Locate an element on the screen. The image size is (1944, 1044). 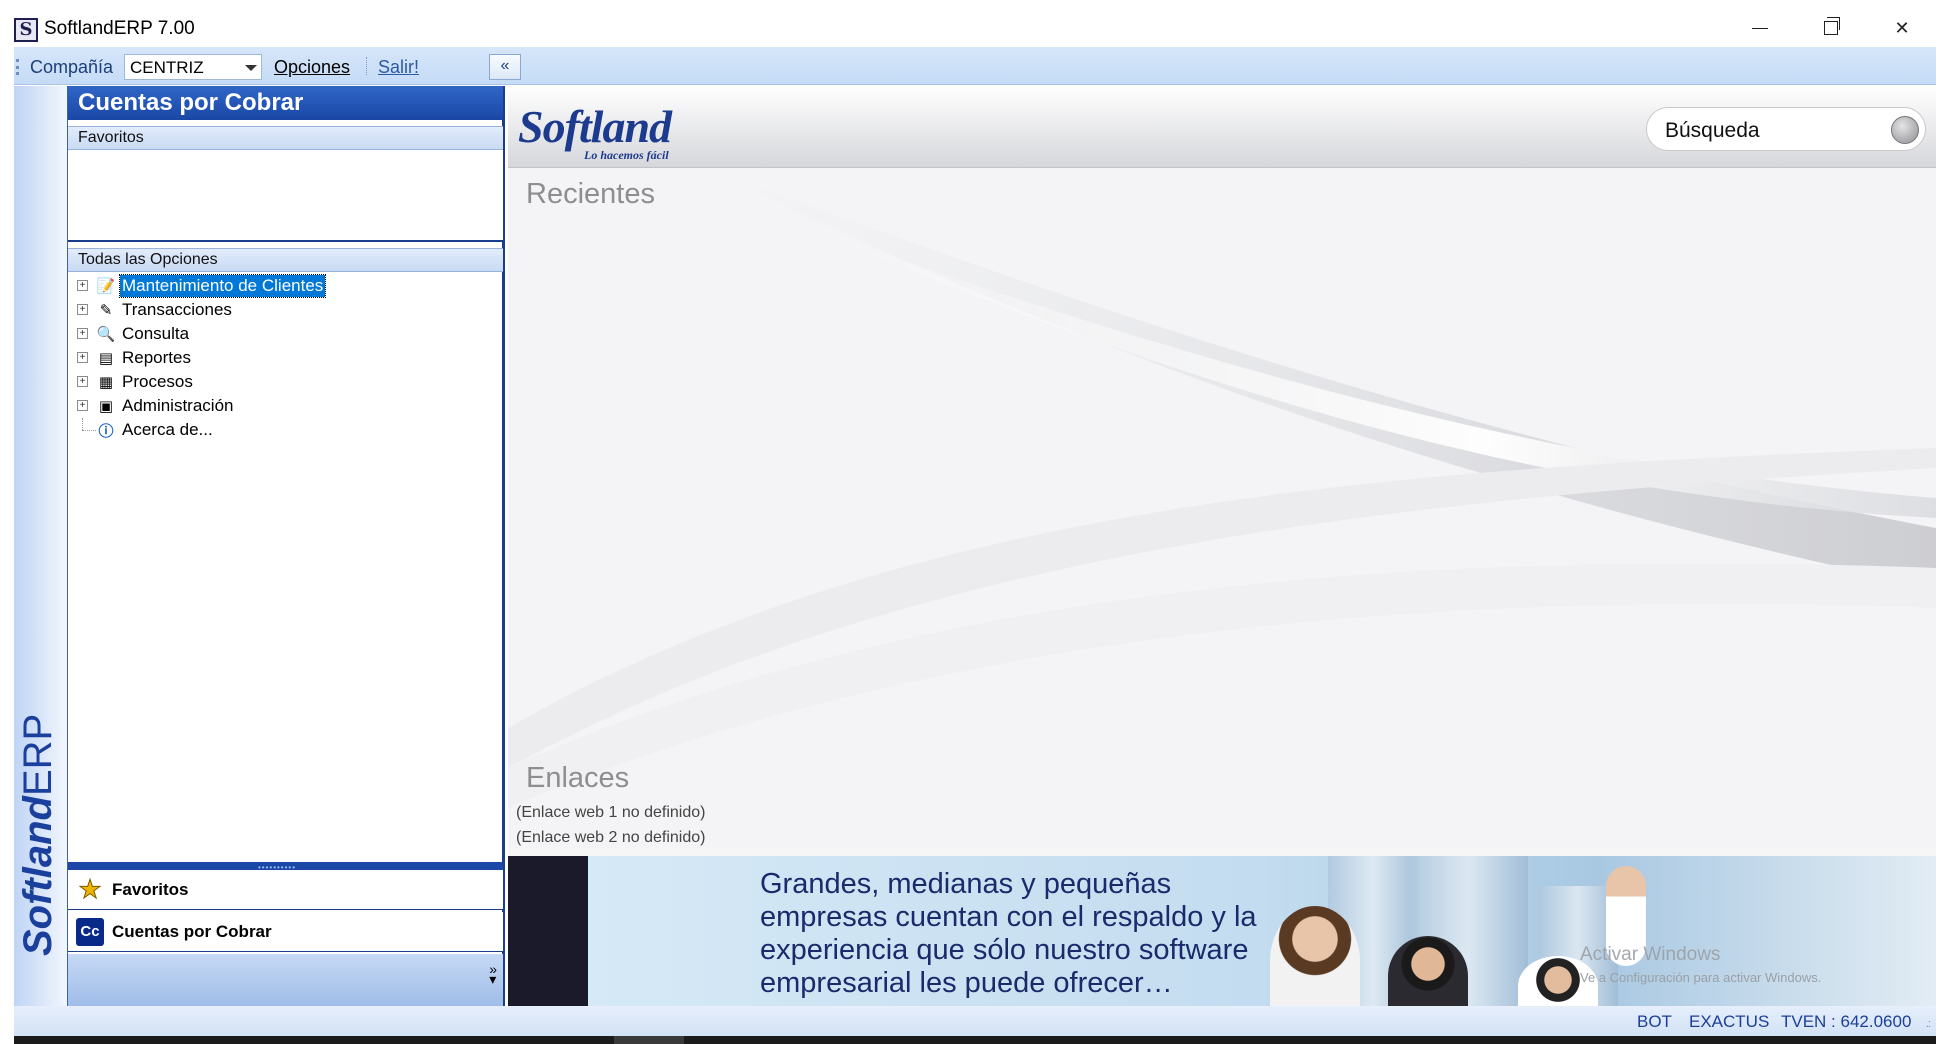
close-icon: ✕ is located at coordinates (1902, 27).